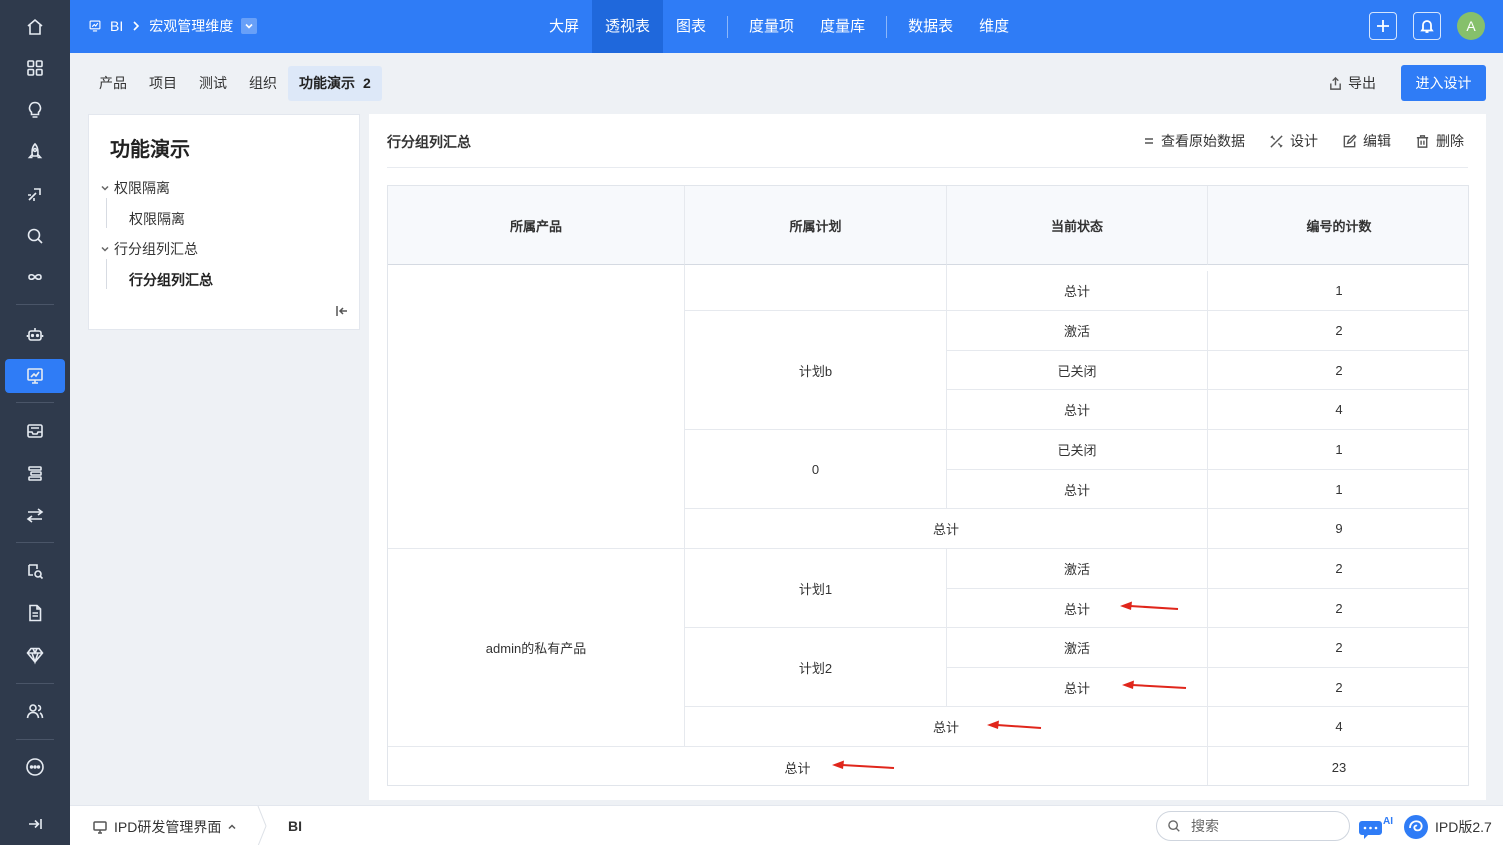  Describe the element at coordinates (116, 26) in the screenshot. I see `breadcrumb-root: BI` at that location.